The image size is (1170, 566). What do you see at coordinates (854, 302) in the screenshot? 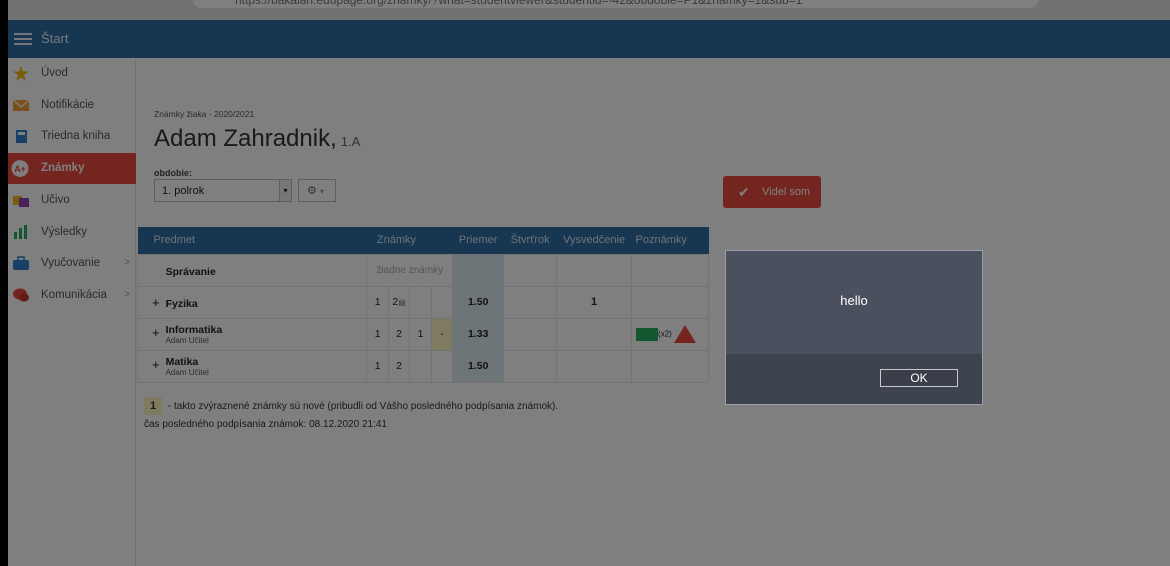
I see `dialog-message: hello` at bounding box center [854, 302].